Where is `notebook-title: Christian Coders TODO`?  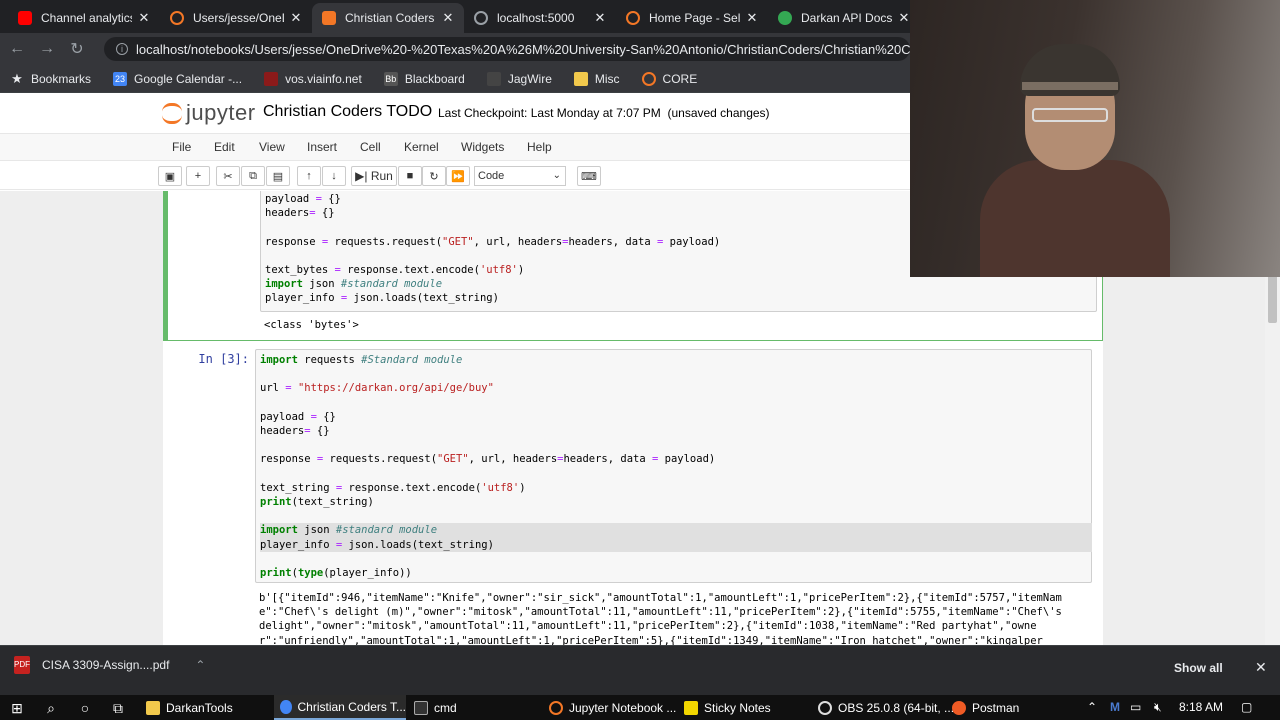
notebook-title: Christian Coders TODO is located at coordinates (347, 112).